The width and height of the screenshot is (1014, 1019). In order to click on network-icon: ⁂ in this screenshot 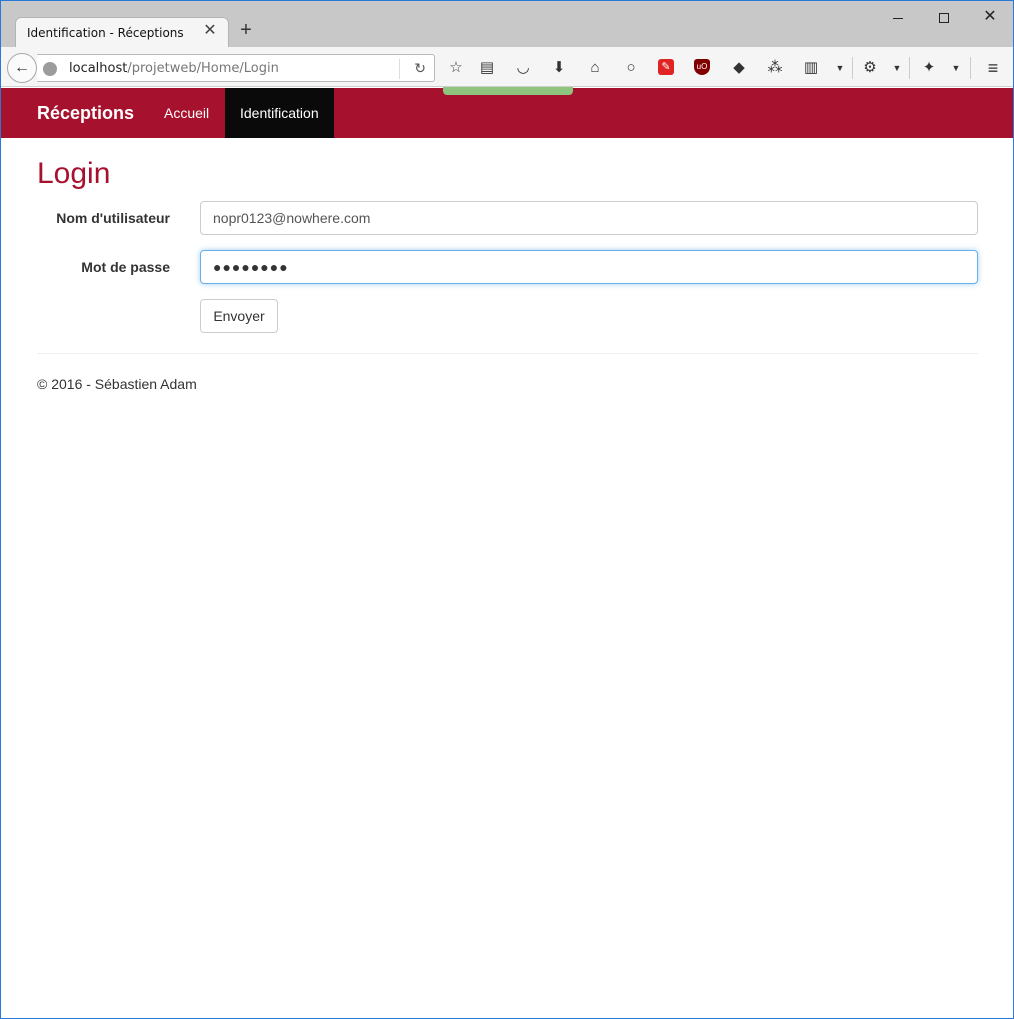, I will do `click(775, 68)`.